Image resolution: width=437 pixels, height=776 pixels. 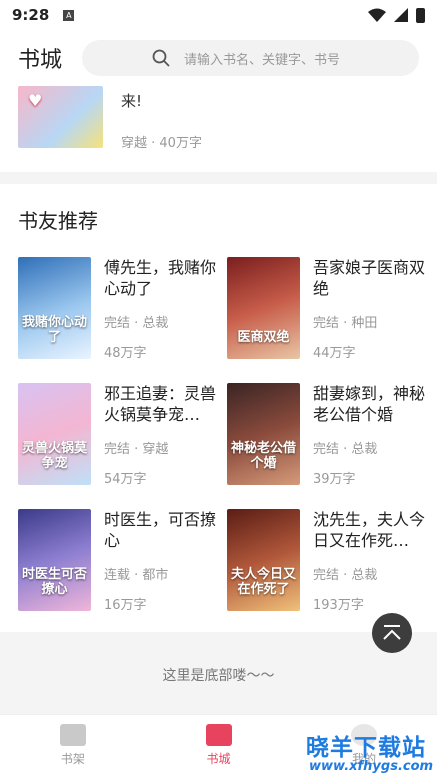 What do you see at coordinates (327, 561) in the screenshot?
I see `book-card: 夫人今日又在作死了 沈先生，夫人今日又在作死… 完结 · 总裁 193万字` at bounding box center [327, 561].